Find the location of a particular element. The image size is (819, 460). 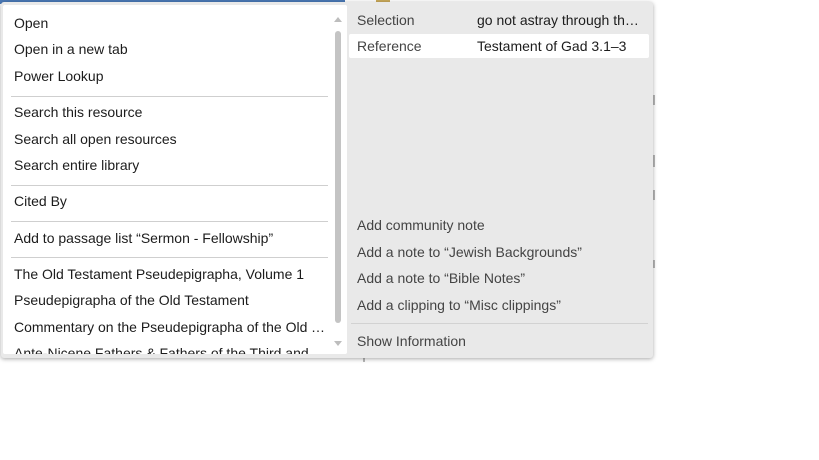

selection-label: Selection is located at coordinates (386, 20).